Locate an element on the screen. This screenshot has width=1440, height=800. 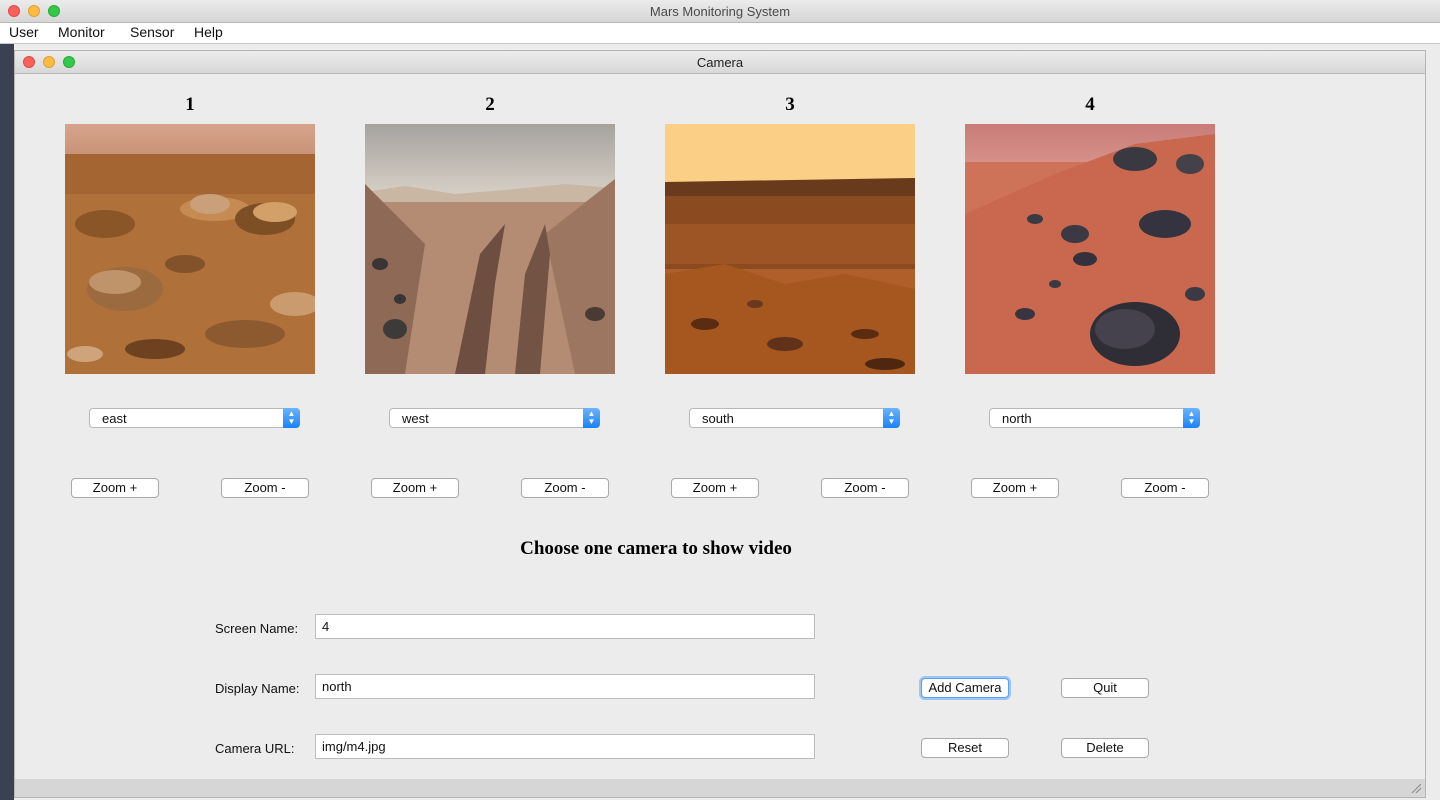
camera-url-label: Camera URL: is located at coordinates (255, 748).